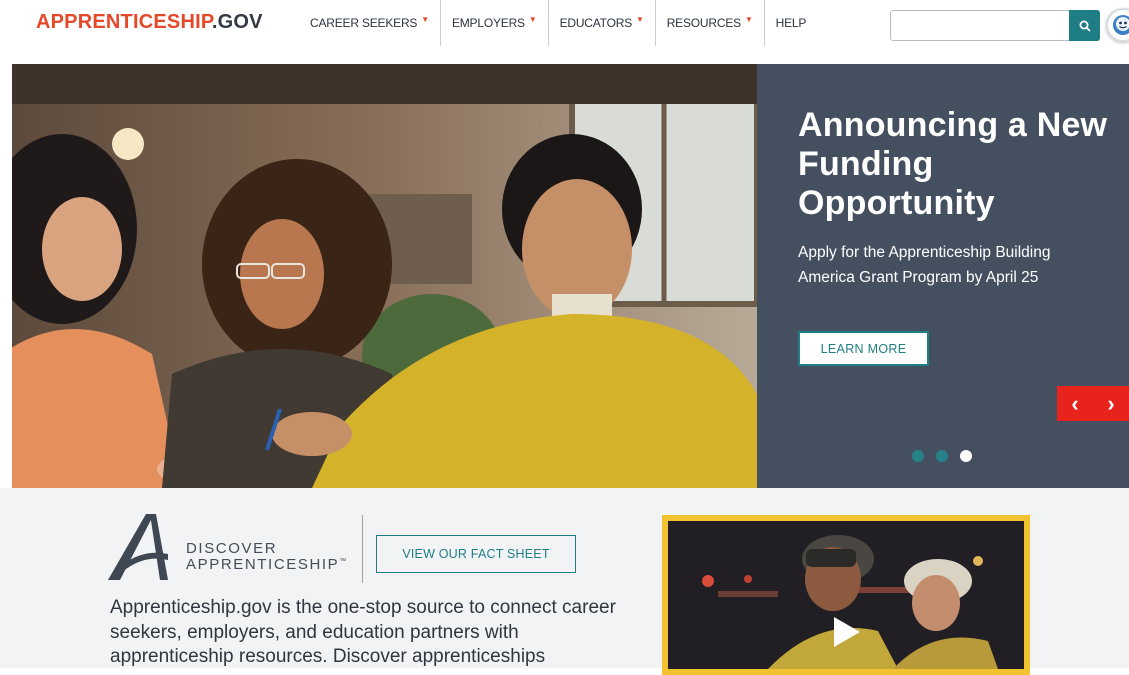  What do you see at coordinates (863, 348) in the screenshot?
I see `learn-more-button: LEARN MORE` at bounding box center [863, 348].